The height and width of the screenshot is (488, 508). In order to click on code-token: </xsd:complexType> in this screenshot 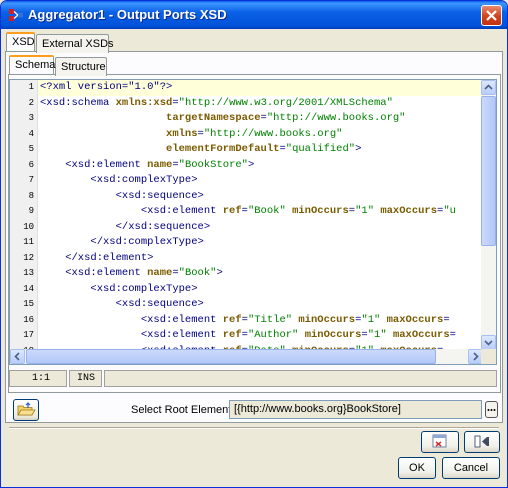, I will do `click(122, 242)`.